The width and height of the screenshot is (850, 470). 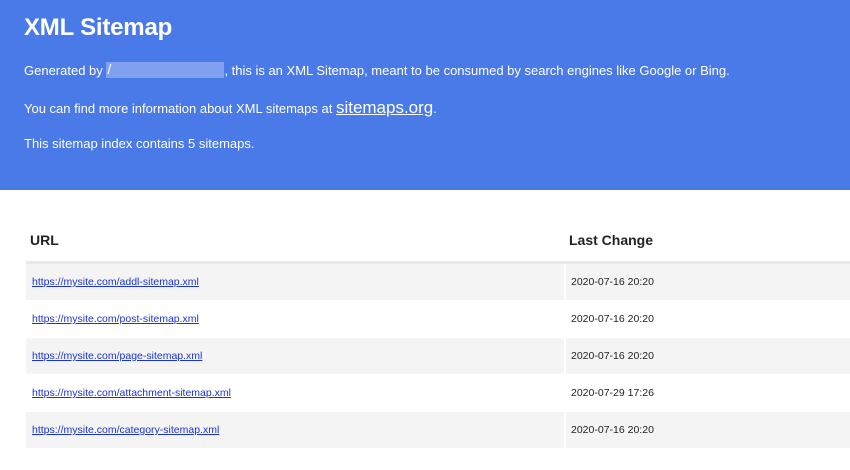 What do you see at coordinates (435, 108) in the screenshot?
I see `info-suffix: .` at bounding box center [435, 108].